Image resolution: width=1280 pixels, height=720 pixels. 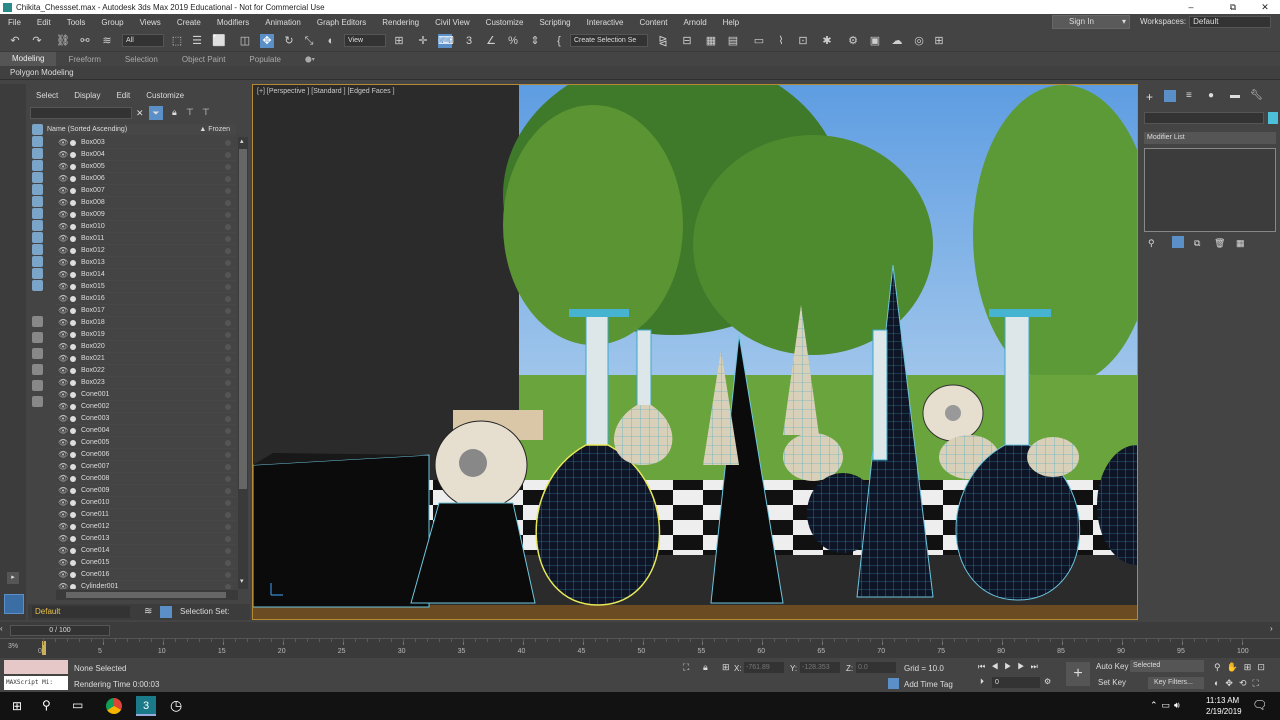 I want to click on lock-icon: 🔒︎, so click(x=174, y=112).